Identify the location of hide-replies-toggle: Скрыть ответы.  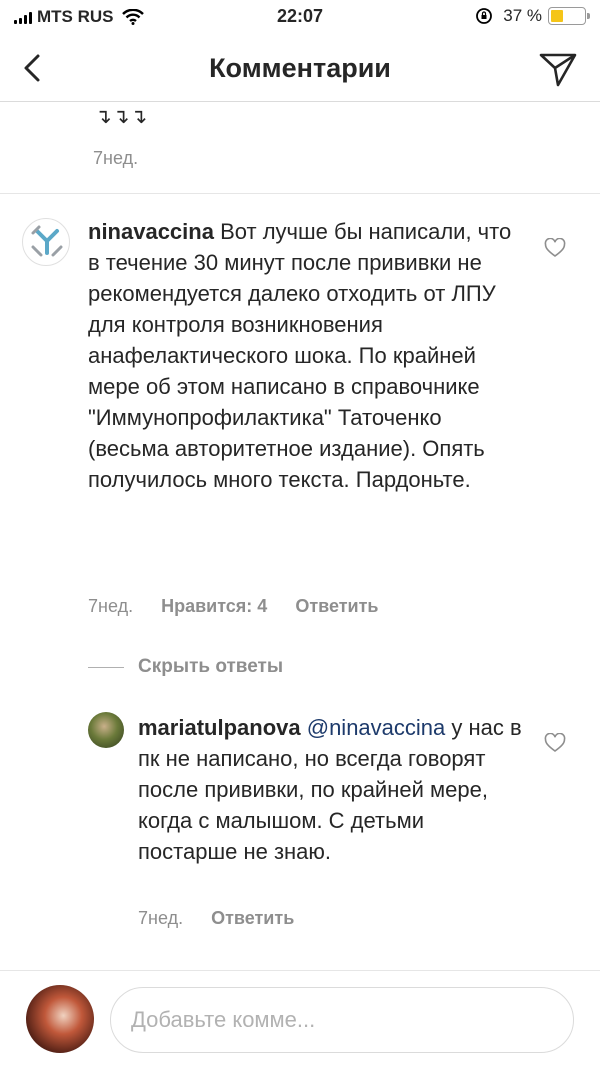
(185, 667).